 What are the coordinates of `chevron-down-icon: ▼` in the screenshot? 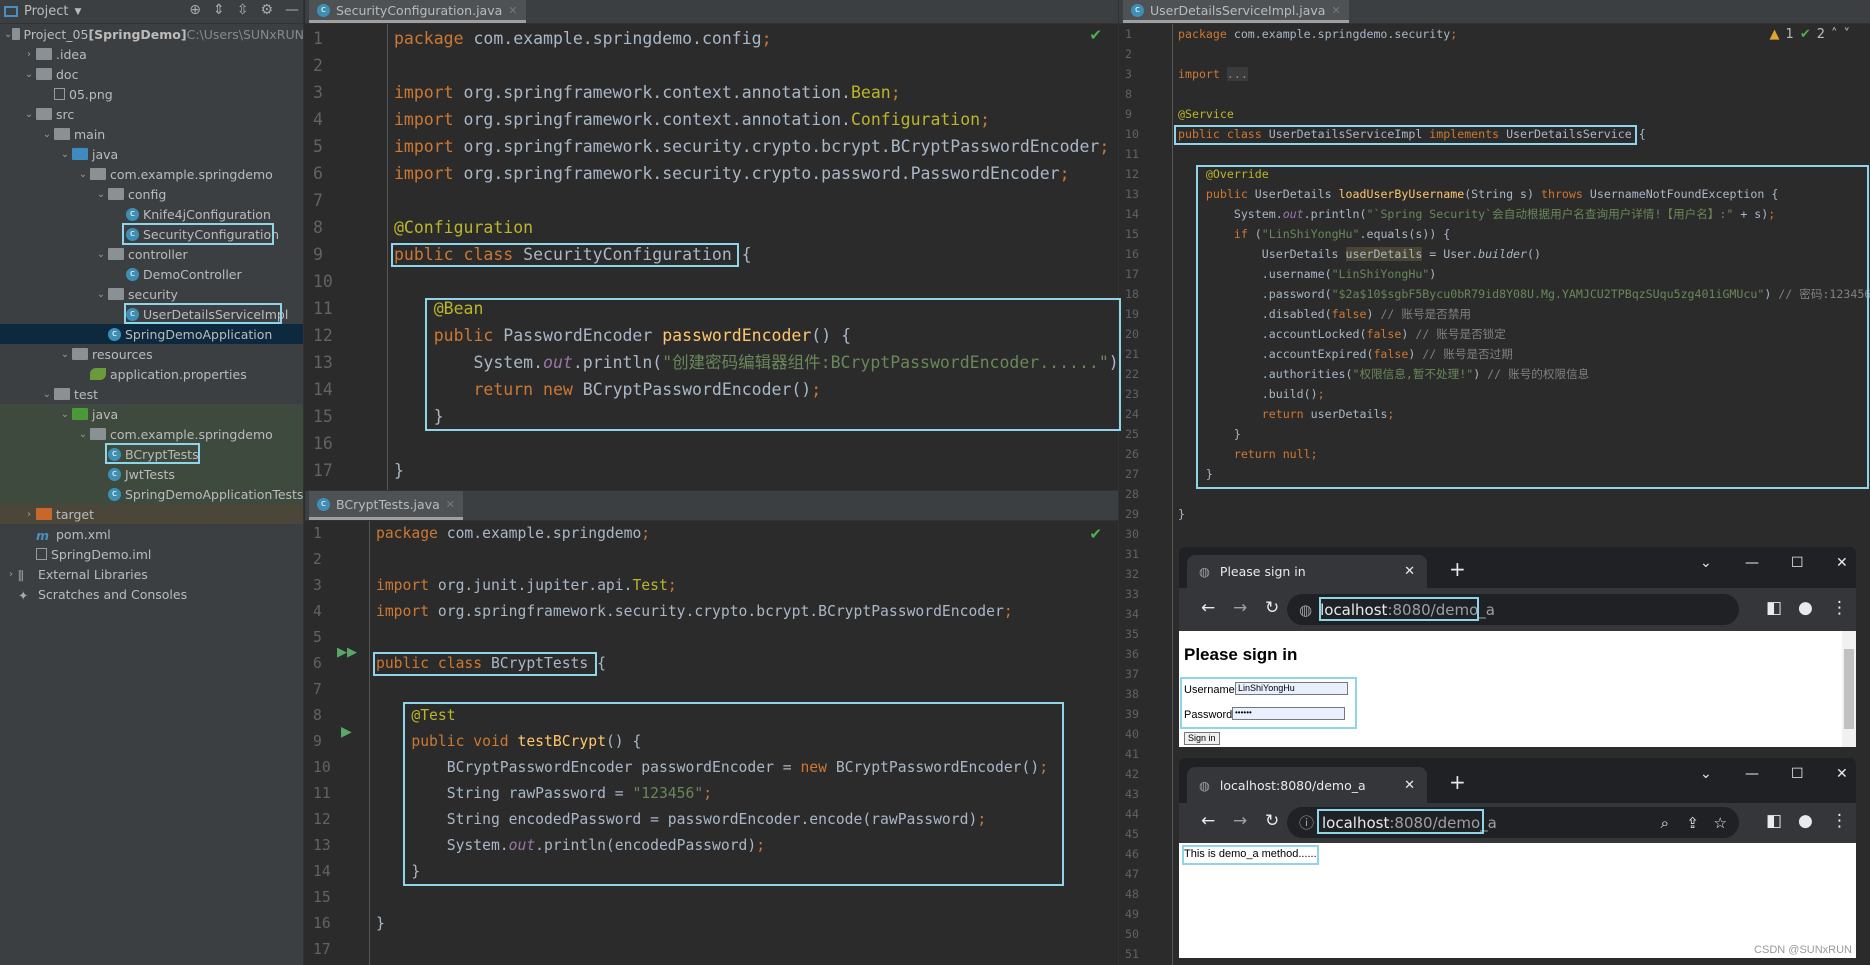 It's located at (77, 12).